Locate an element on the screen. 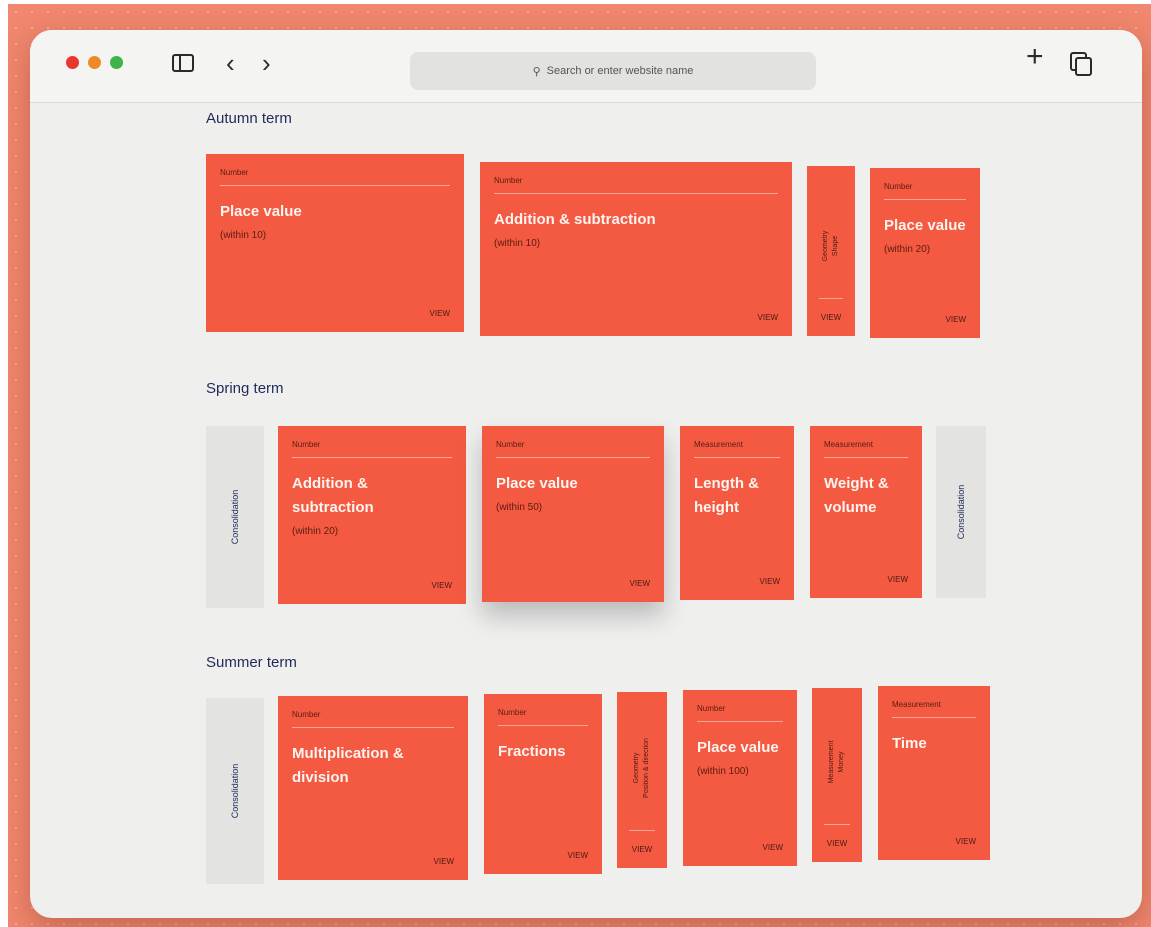 The image size is (1151, 927). search-placeholder: Search or enter website name is located at coordinates (620, 71).